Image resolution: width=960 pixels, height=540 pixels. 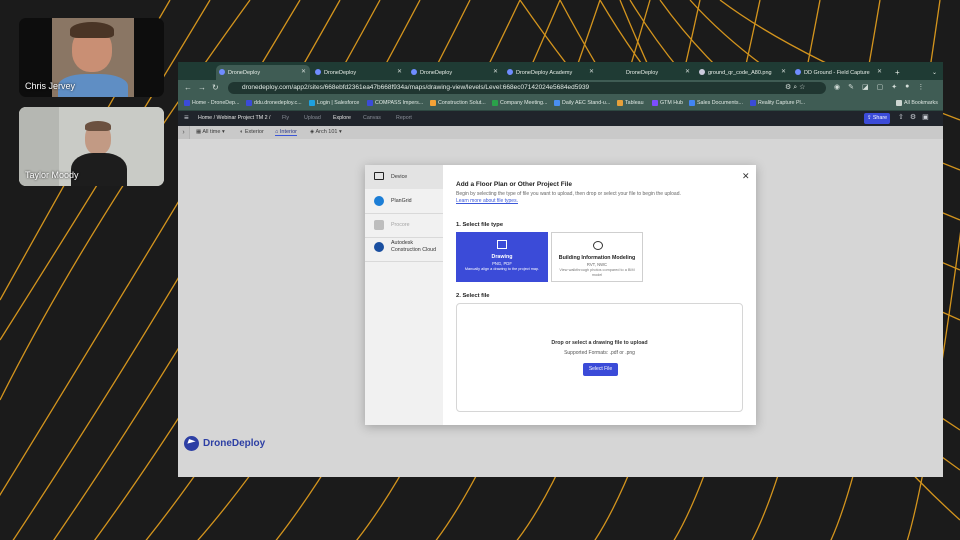 What do you see at coordinates (899, 72) in the screenshot?
I see `new-tab-button: +` at bounding box center [899, 72].